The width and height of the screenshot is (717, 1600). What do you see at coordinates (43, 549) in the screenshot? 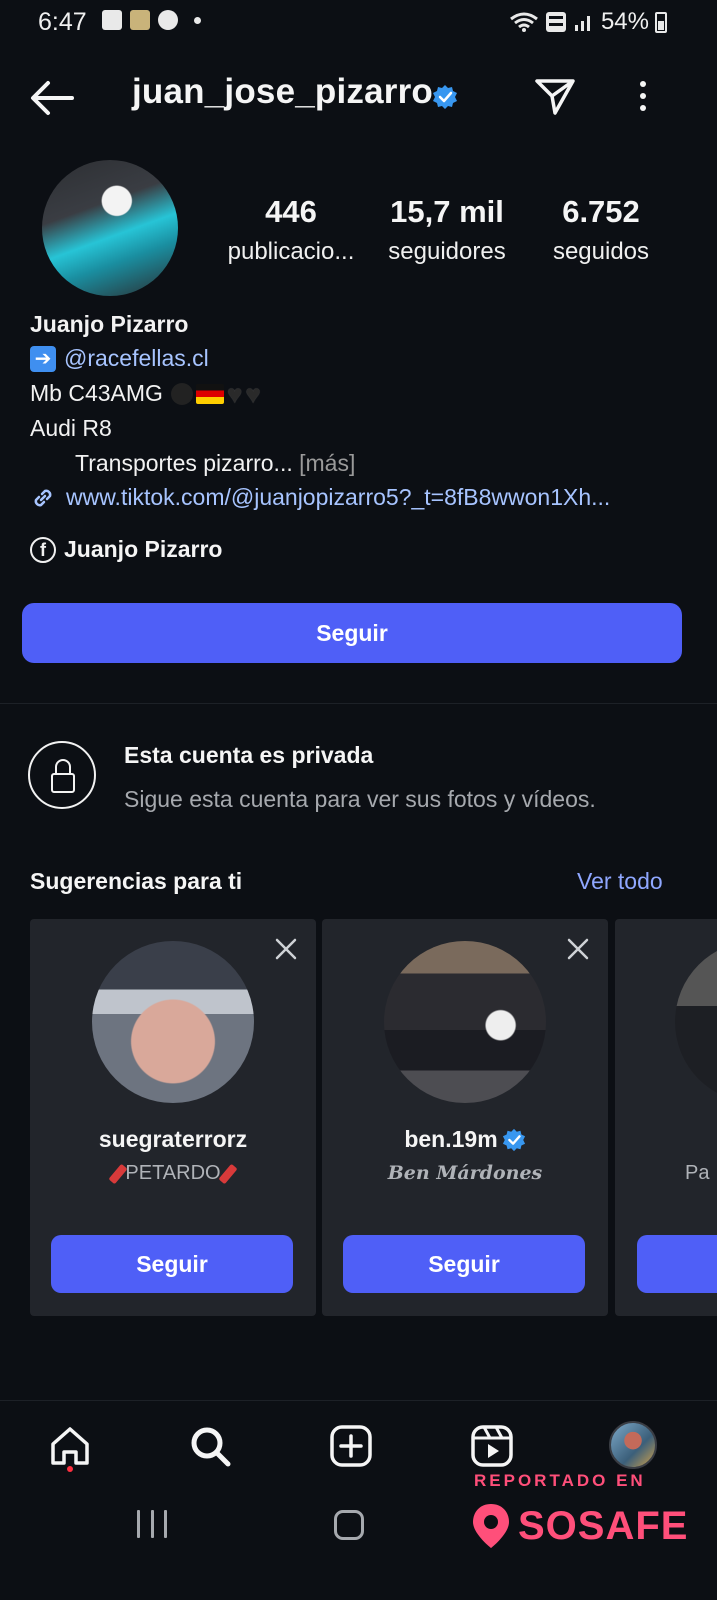
I see `facebook-icon: f` at bounding box center [43, 549].